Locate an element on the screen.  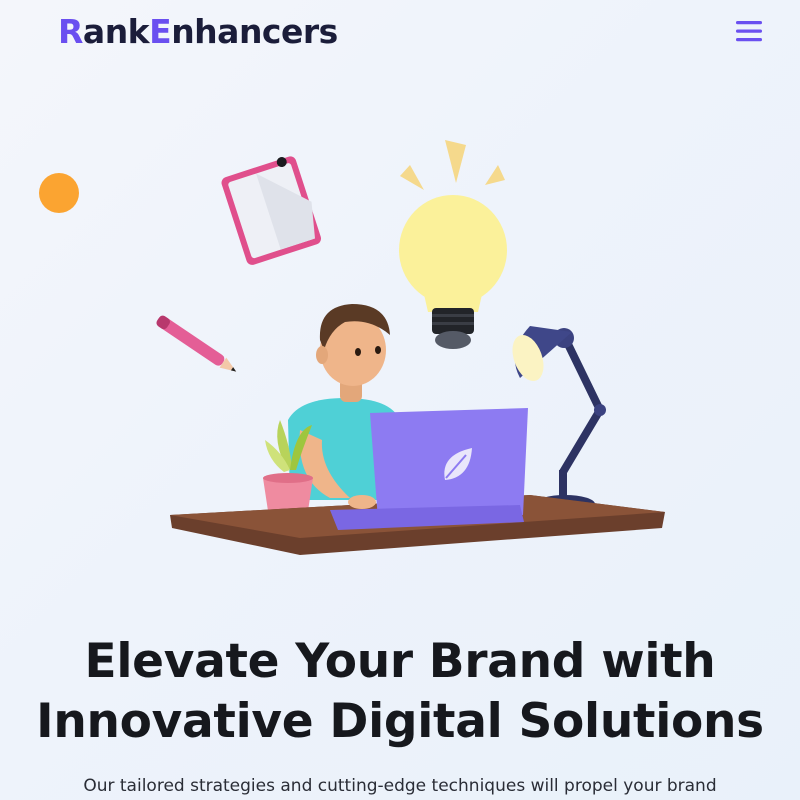
headline-line-2: Innovative Digital Solutions is located at coordinates (400, 721).